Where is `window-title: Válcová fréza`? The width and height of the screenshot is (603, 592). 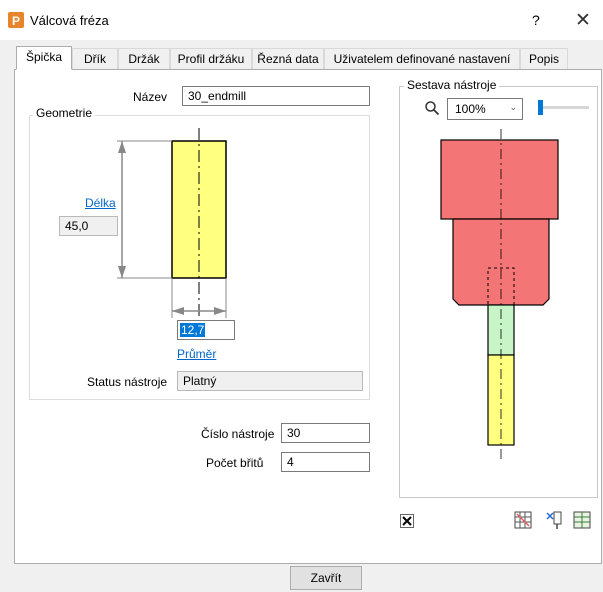 window-title: Válcová fréza is located at coordinates (69, 20).